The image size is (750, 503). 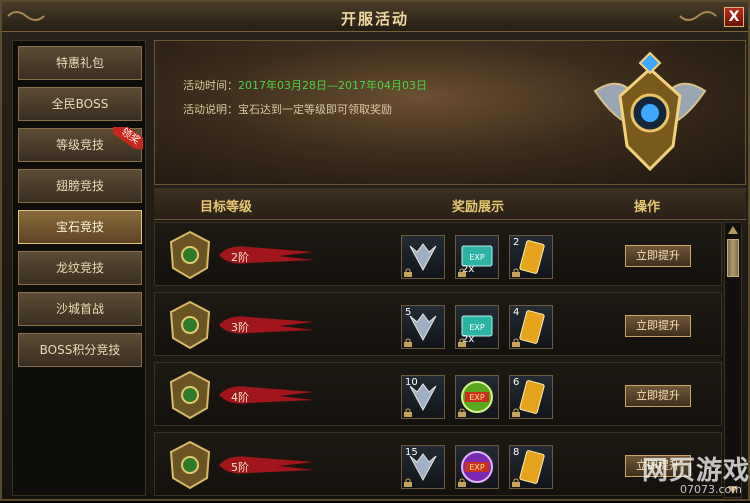 What do you see at coordinates (733, 230) in the screenshot?
I see `scroll-up-icon` at bounding box center [733, 230].